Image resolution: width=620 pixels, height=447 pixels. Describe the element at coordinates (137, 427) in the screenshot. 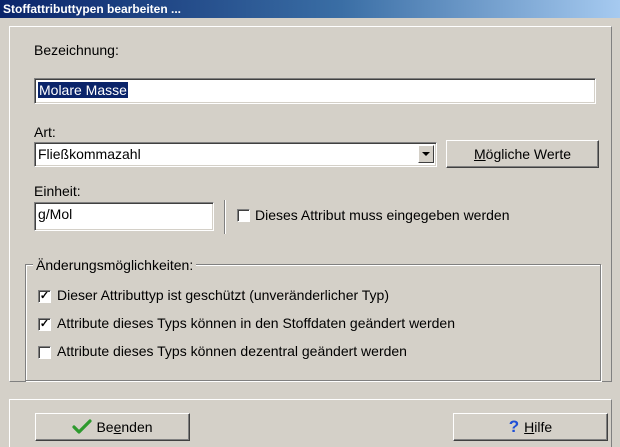

I see `beenden-label-end: nden` at that location.